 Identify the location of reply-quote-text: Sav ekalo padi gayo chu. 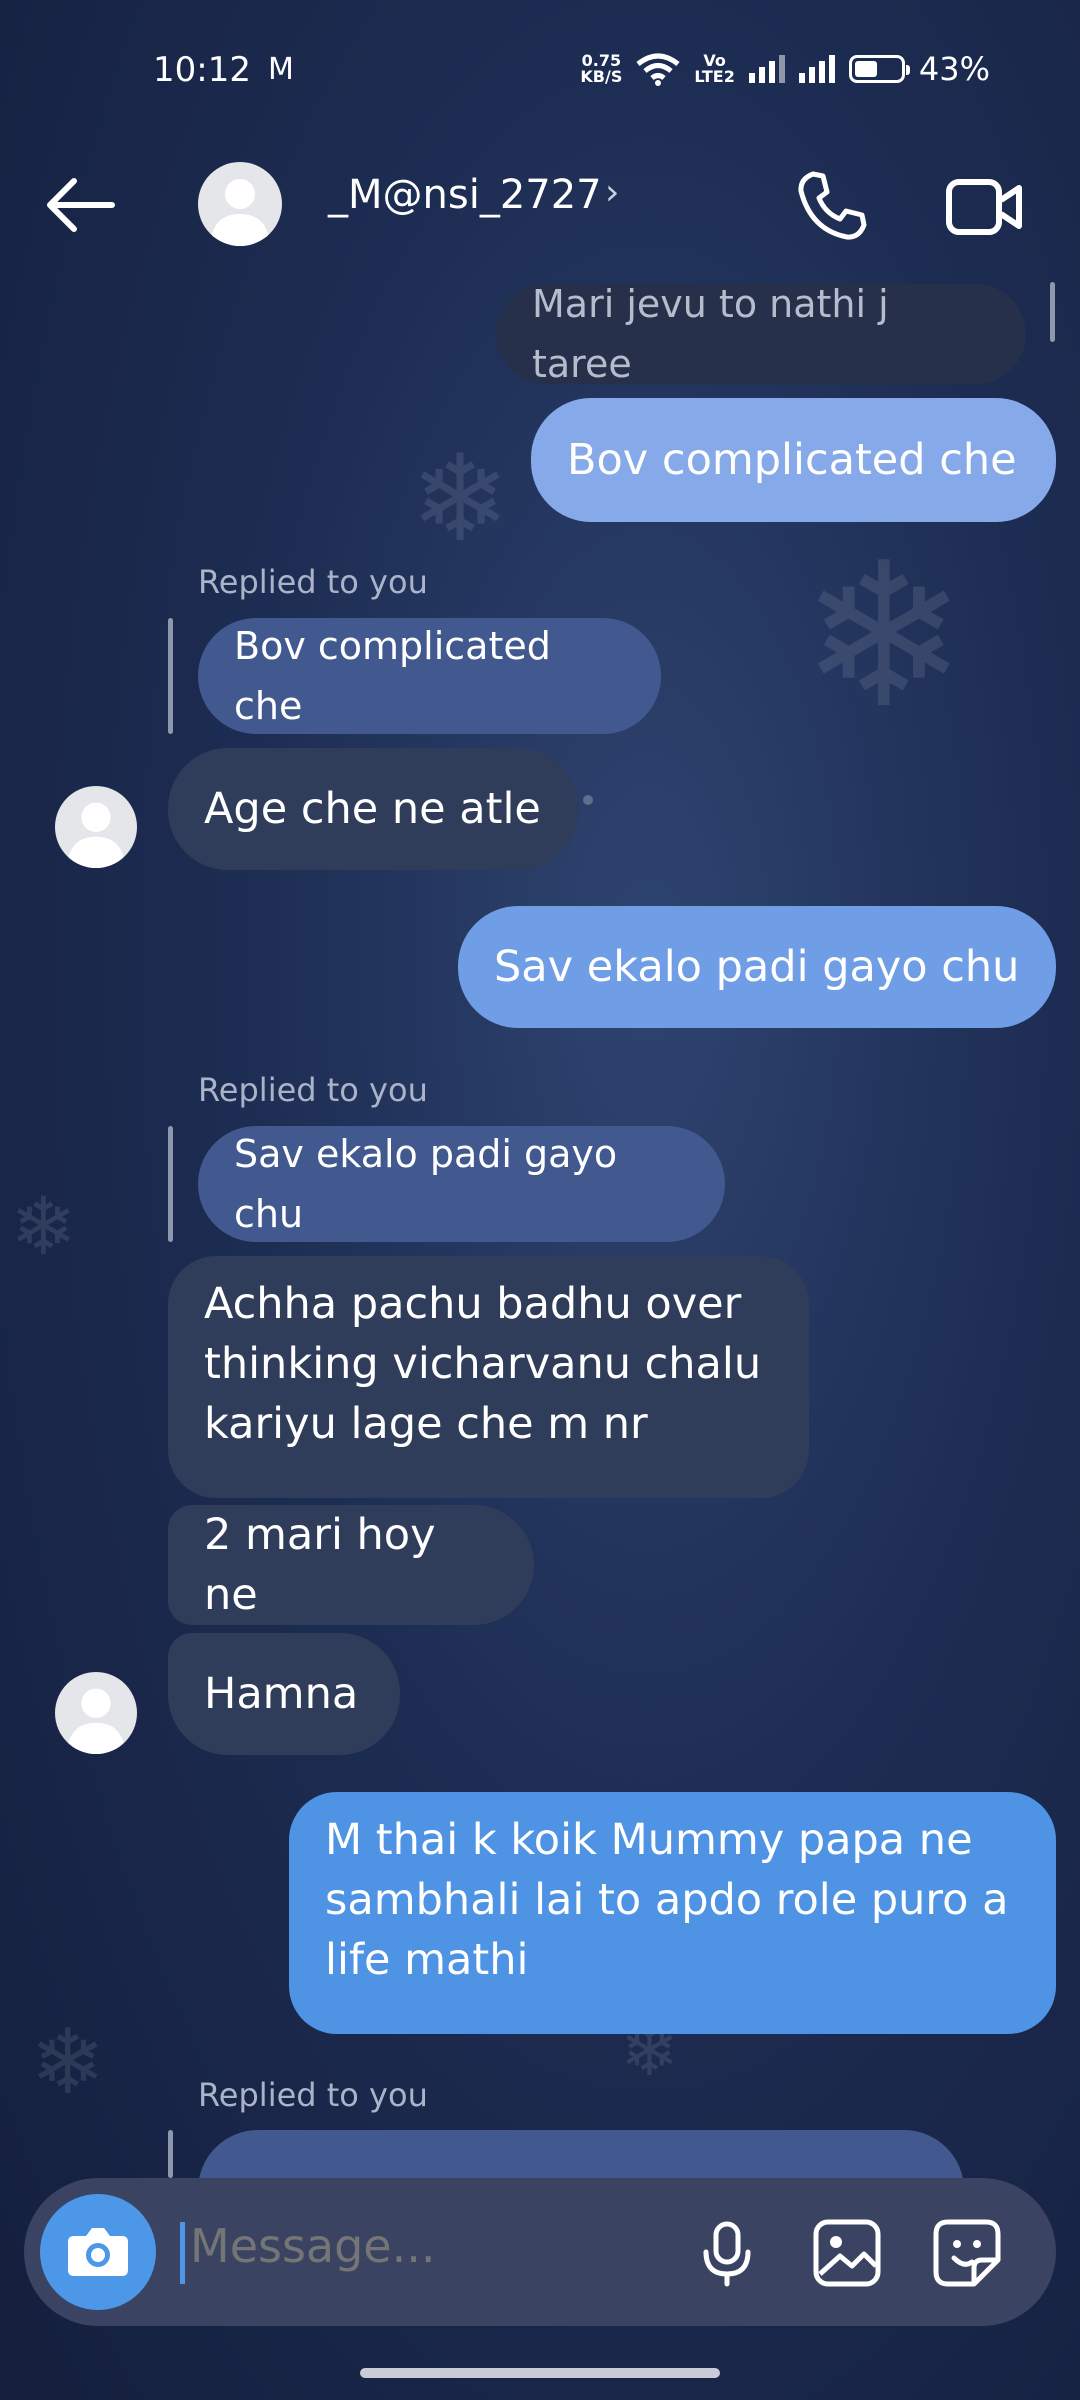
(426, 1184).